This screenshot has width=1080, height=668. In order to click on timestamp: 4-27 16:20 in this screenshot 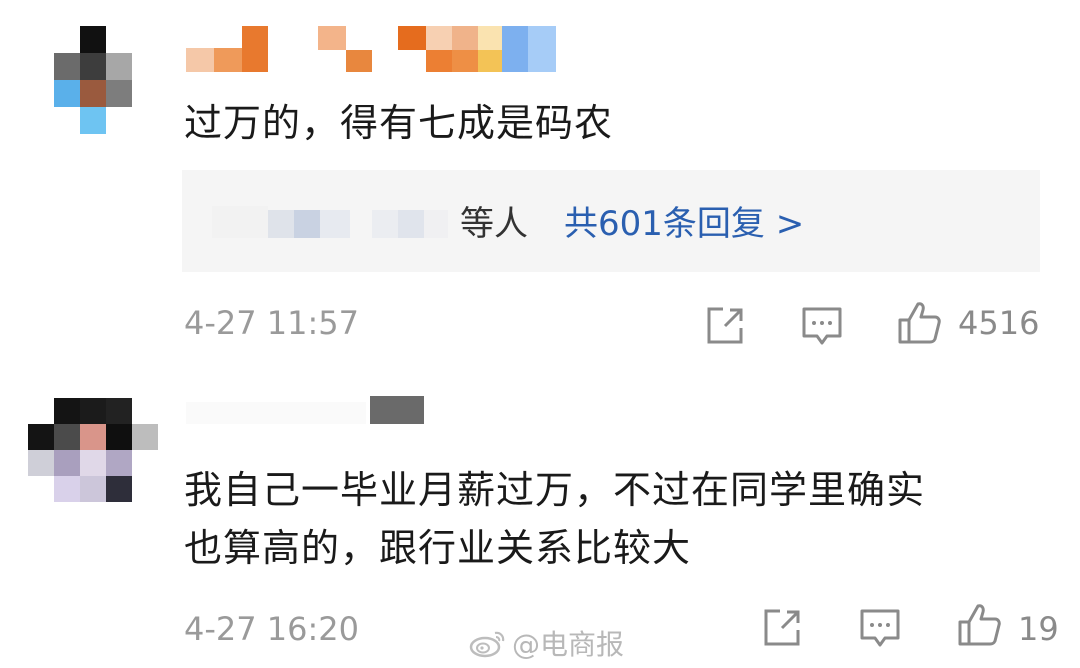, I will do `click(272, 629)`.